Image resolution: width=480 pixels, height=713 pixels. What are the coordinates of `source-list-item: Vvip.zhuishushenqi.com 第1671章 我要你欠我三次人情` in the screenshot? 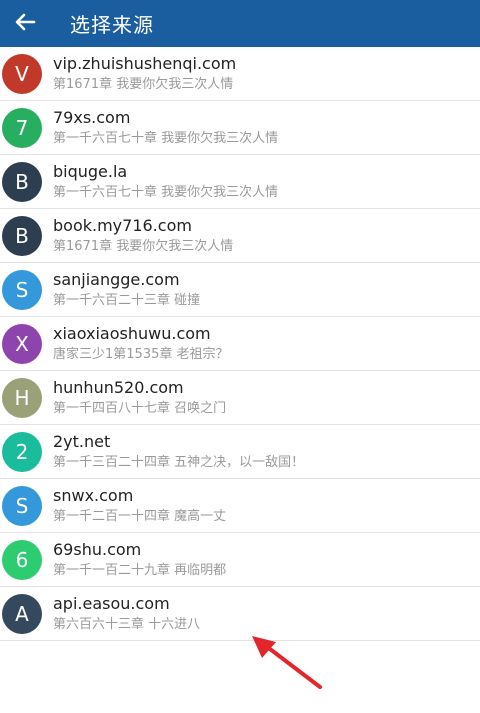 It's located at (240, 74).